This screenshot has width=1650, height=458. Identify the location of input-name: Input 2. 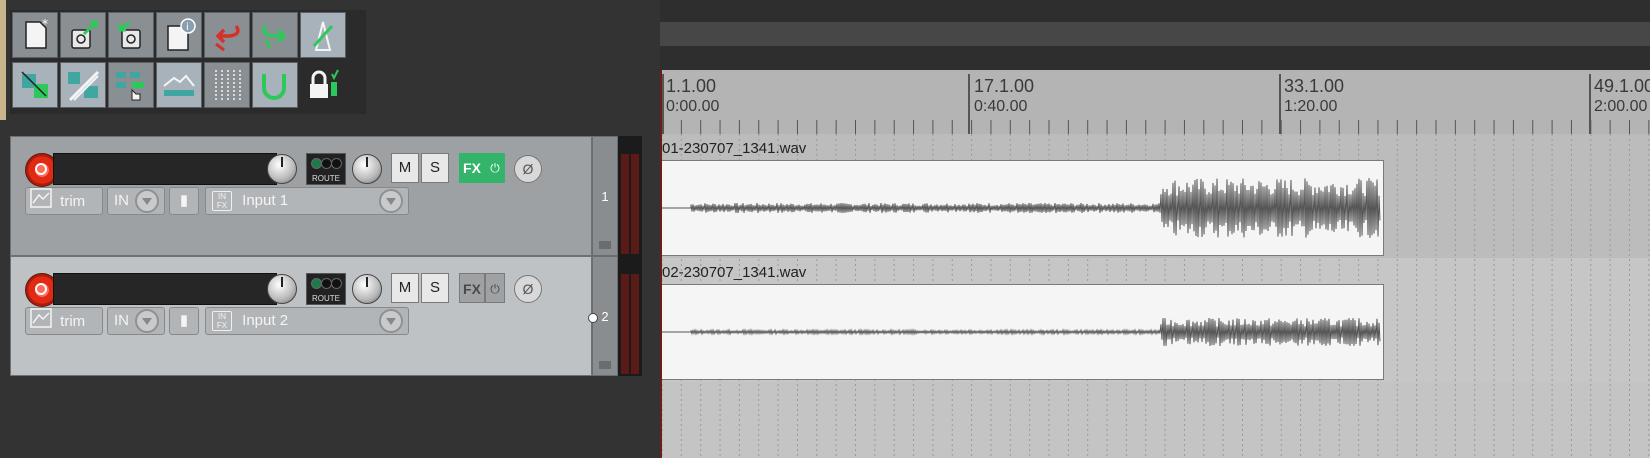
(265, 320).